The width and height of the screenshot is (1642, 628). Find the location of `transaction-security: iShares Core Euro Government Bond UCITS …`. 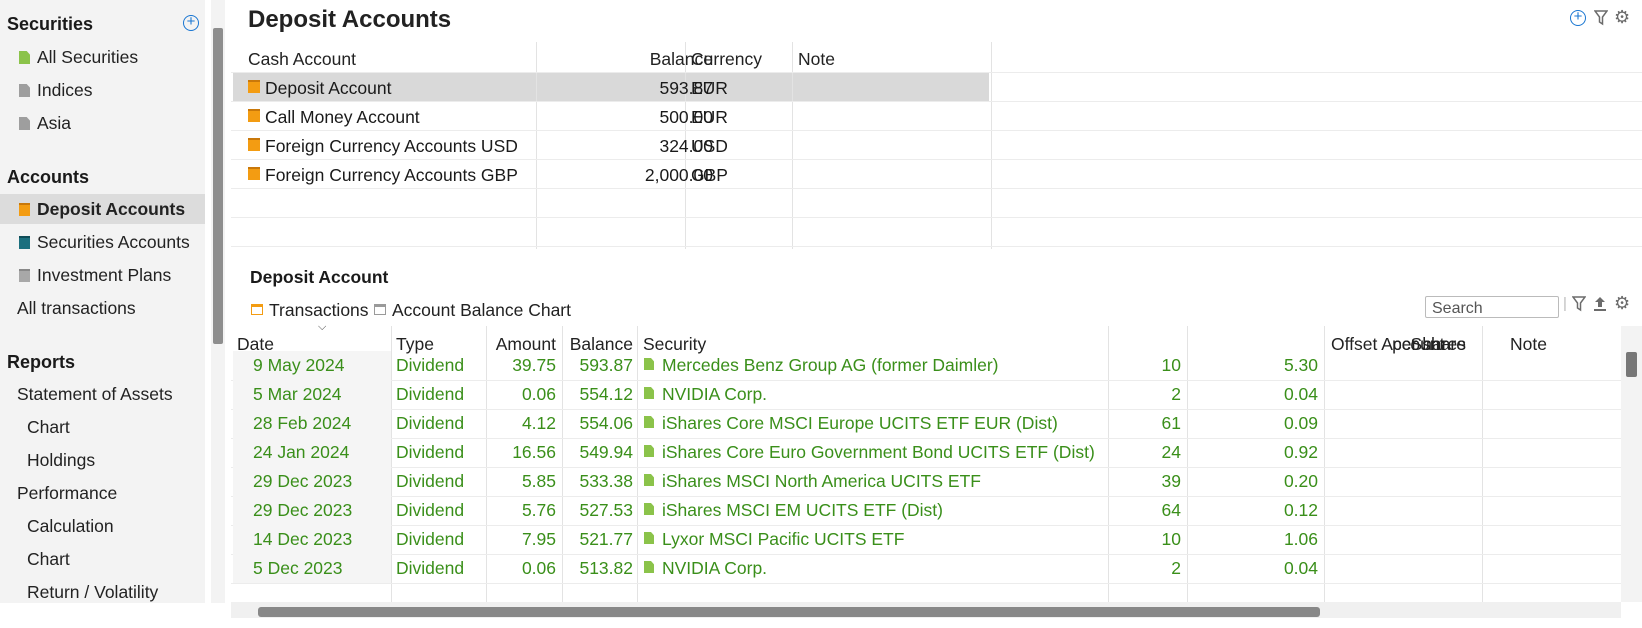

transaction-security: iShares Core Euro Government Bond UCITS … is located at coordinates (878, 452).